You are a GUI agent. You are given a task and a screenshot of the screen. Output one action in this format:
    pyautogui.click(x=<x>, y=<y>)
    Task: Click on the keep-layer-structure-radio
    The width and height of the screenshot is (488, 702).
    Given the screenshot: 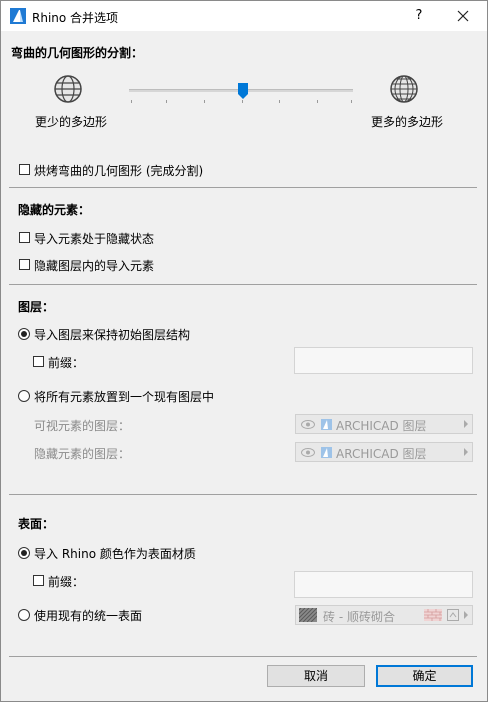 What is the action you would take?
    pyautogui.click(x=24, y=334)
    